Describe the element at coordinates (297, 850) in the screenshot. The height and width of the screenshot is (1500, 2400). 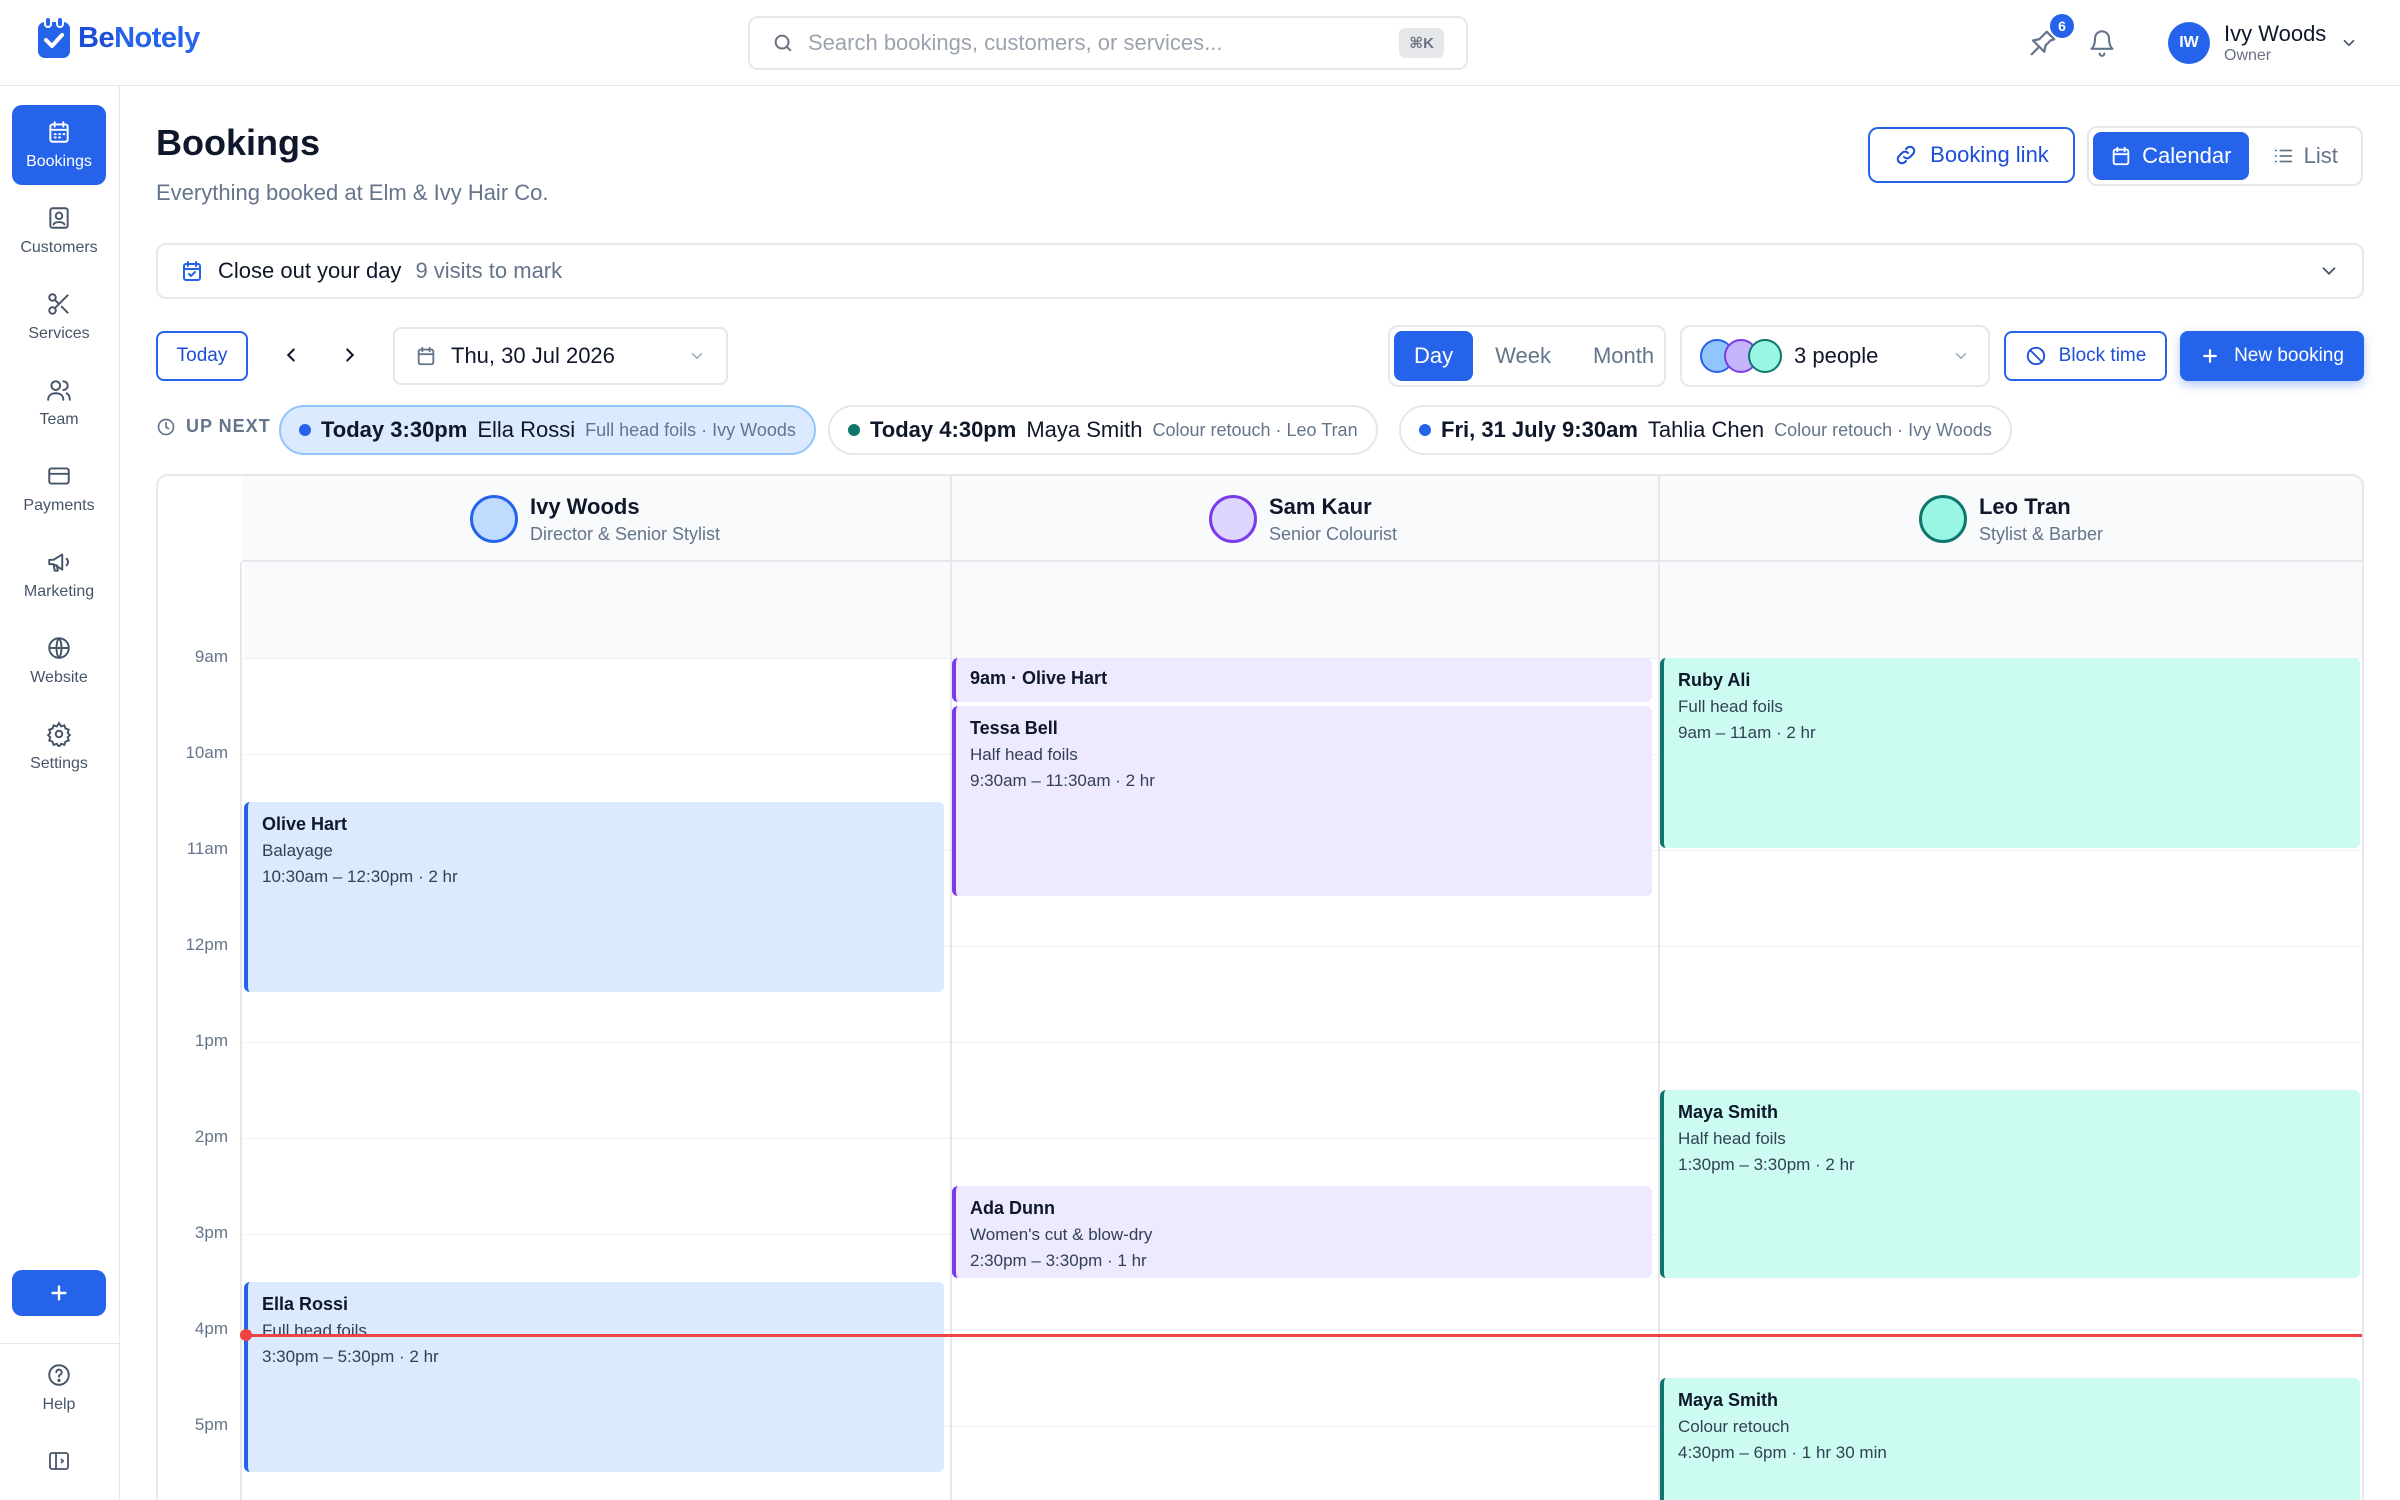
I see `booking-service: Balayage` at that location.